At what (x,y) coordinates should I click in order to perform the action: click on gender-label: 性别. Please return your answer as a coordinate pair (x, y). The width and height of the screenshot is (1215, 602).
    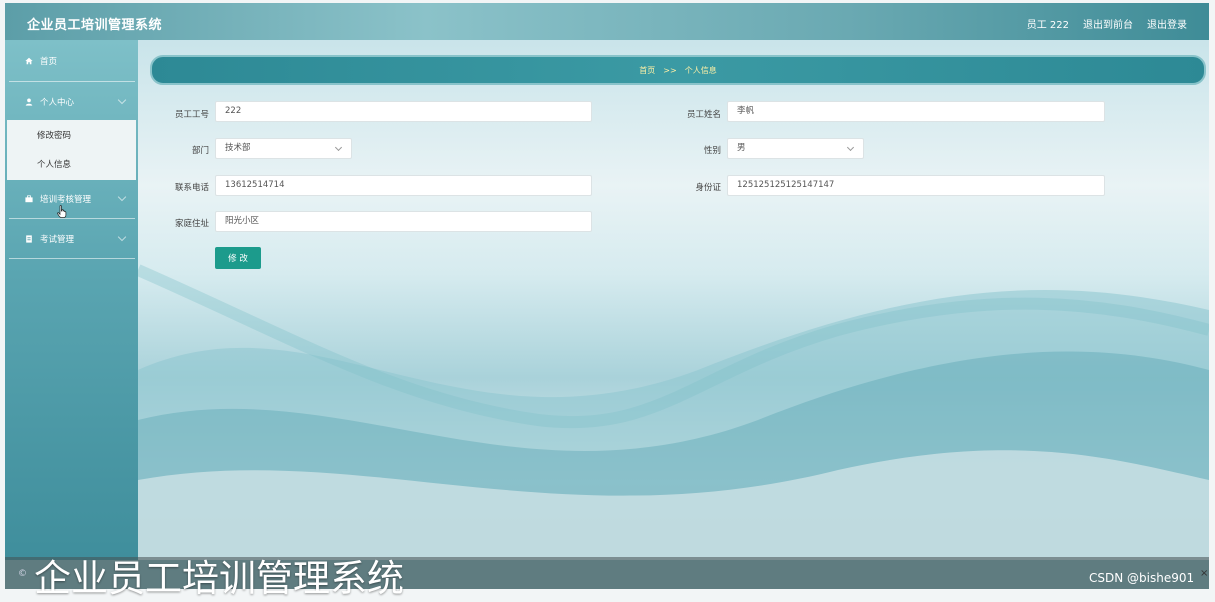
    Looking at the image, I should click on (712, 151).